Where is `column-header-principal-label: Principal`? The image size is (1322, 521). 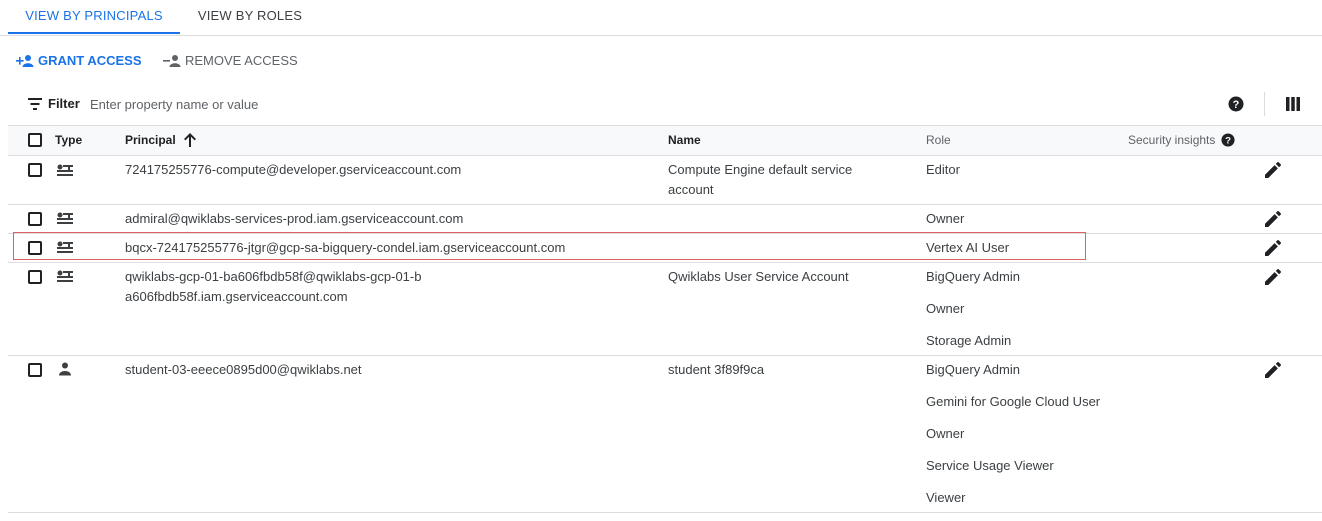 column-header-principal-label: Principal is located at coordinates (150, 140).